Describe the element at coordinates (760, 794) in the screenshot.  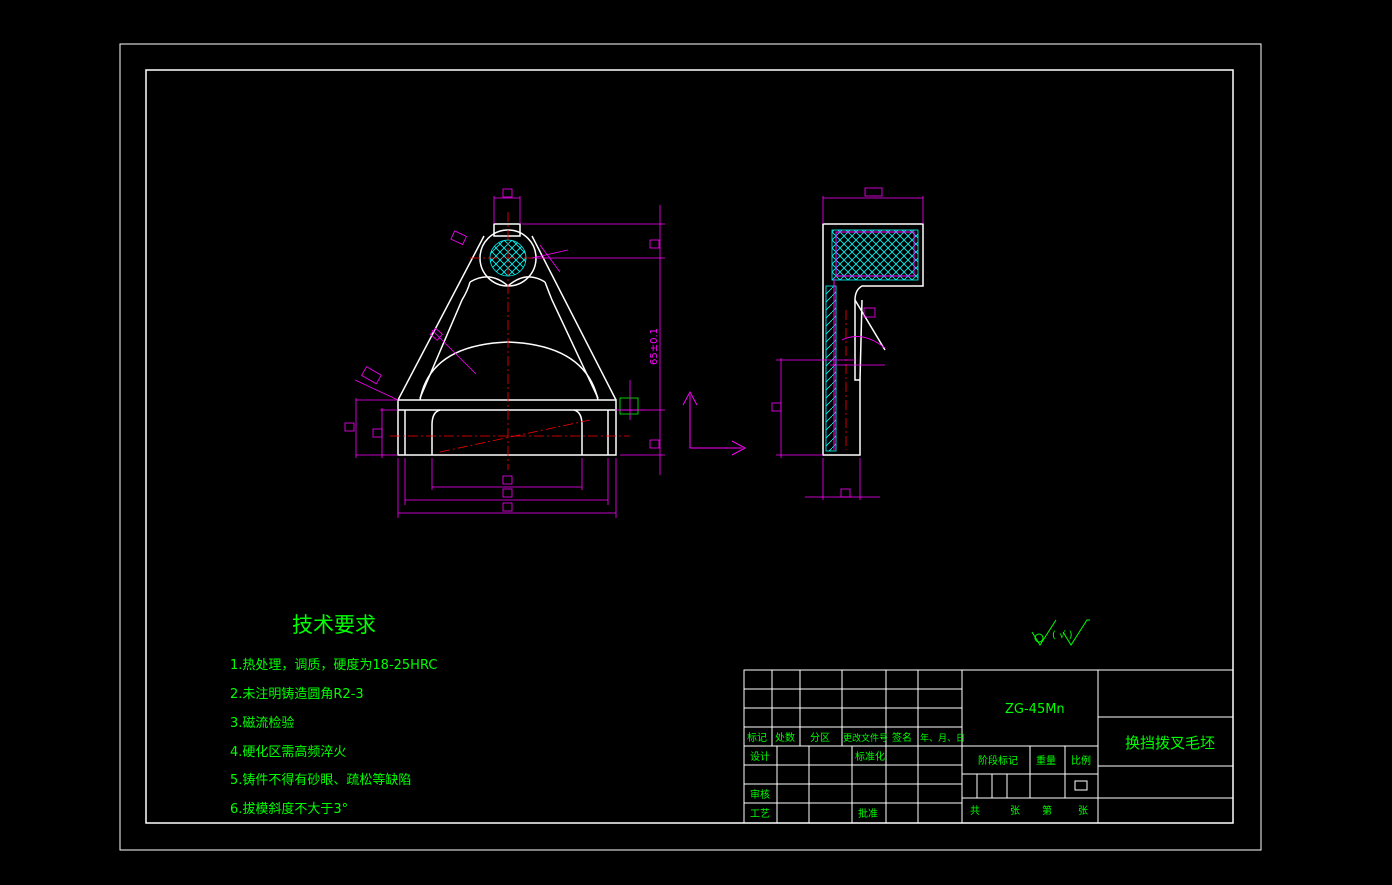
I see `review-label: 审核` at that location.